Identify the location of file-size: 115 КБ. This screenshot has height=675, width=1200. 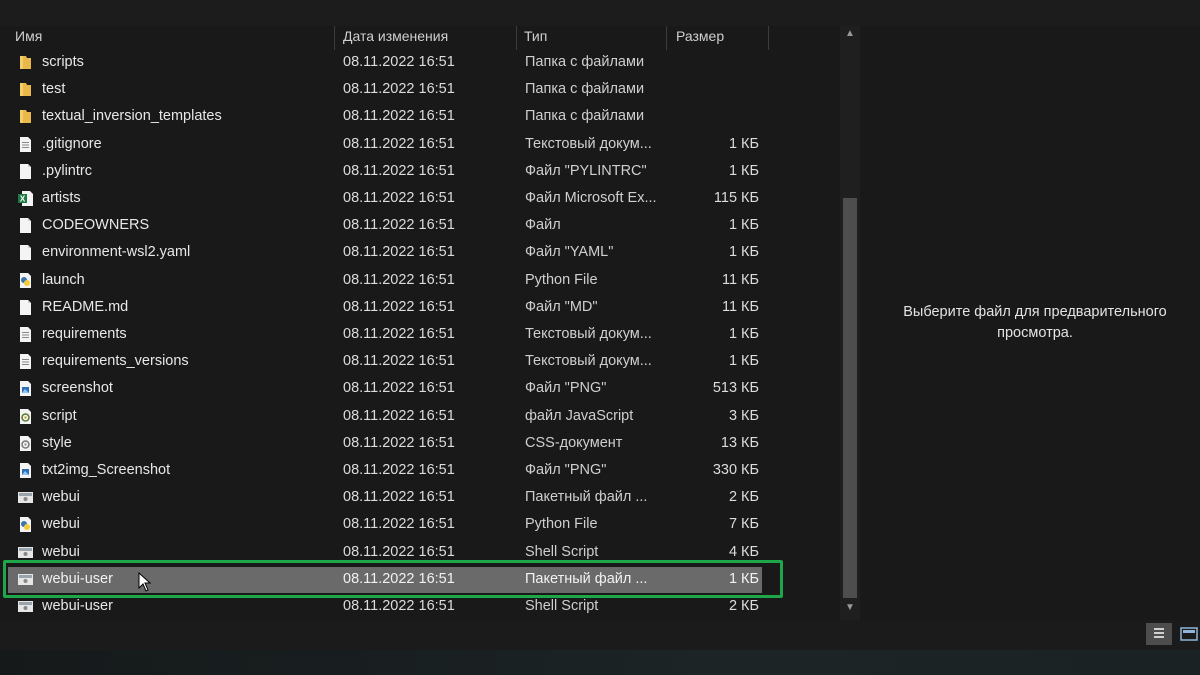
(736, 198).